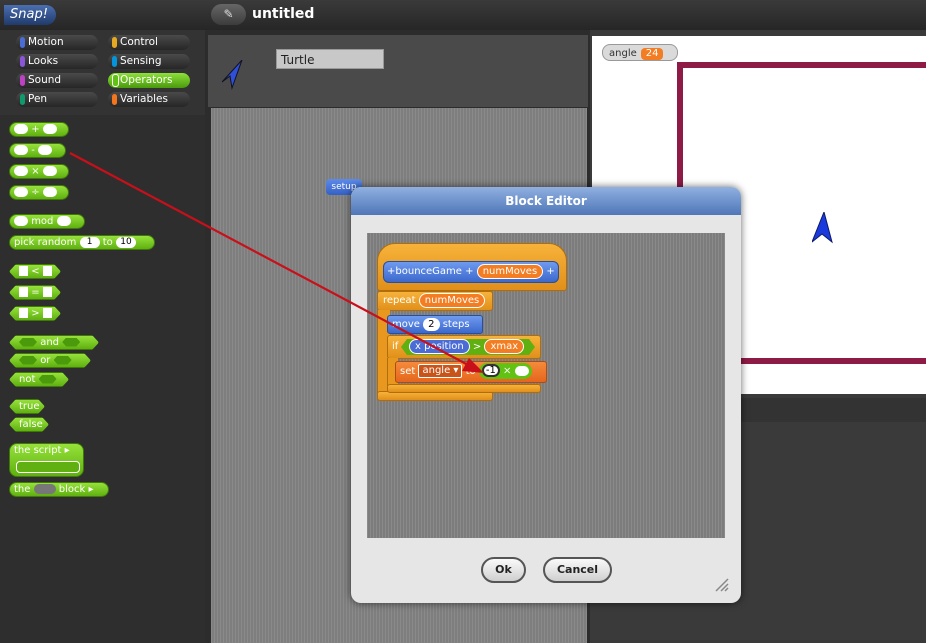  Describe the element at coordinates (139, 42) in the screenshot. I see `category-label: Control` at that location.